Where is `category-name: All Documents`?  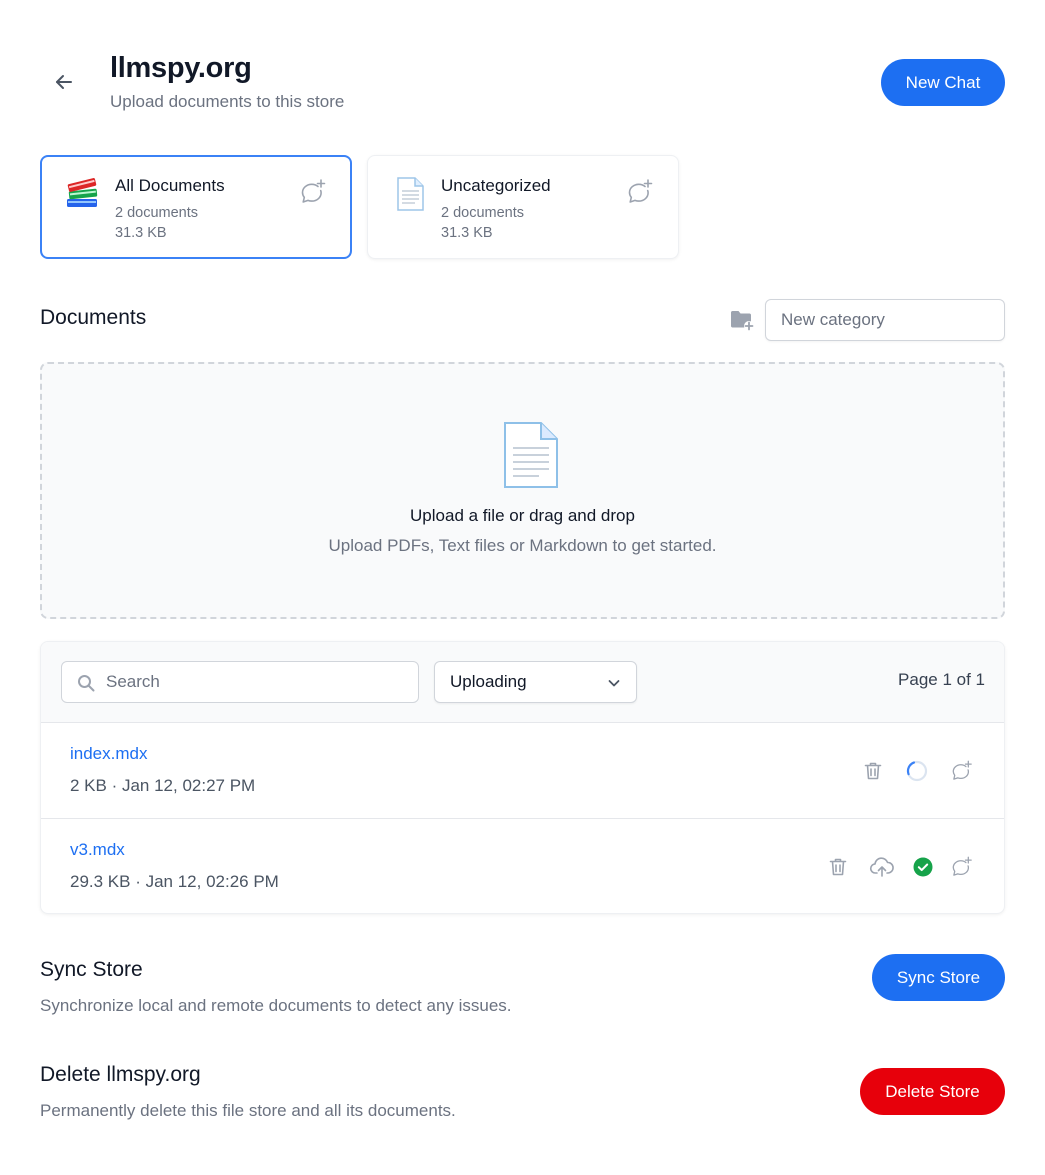 category-name: All Documents is located at coordinates (170, 185).